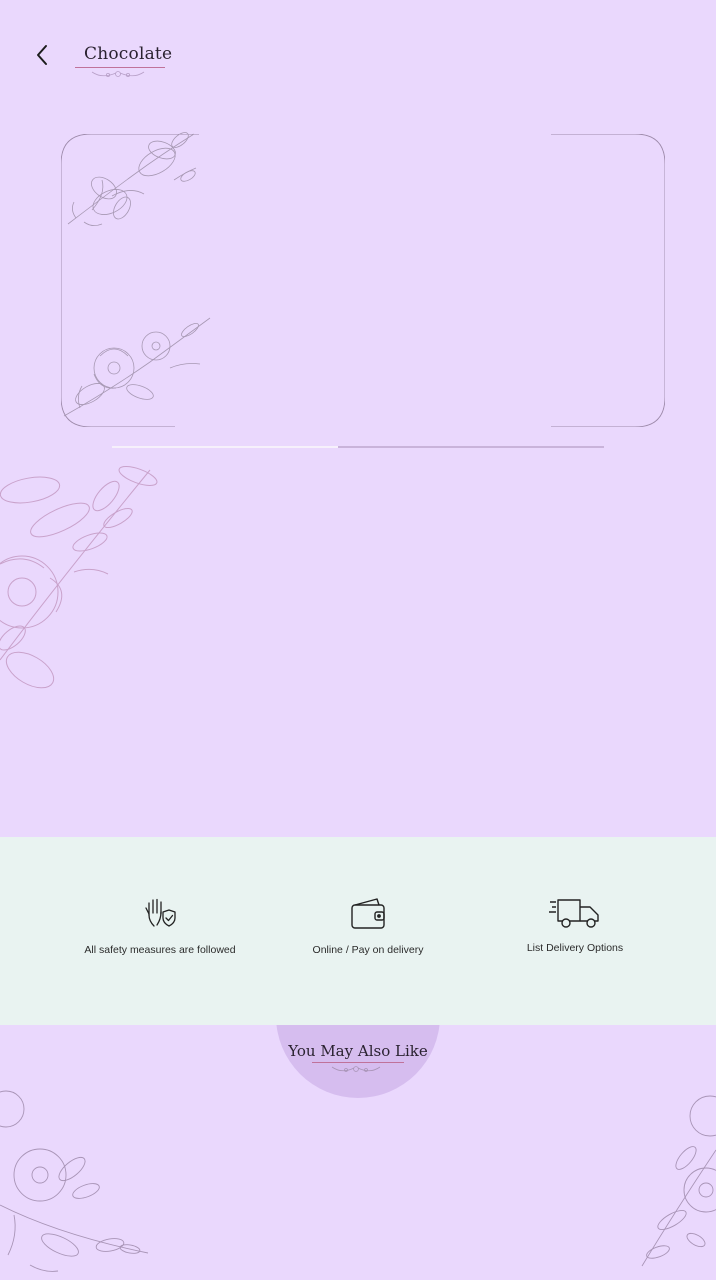 This screenshot has width=716, height=1280. I want to click on feature-delivery-label: List Delivery Options, so click(575, 948).